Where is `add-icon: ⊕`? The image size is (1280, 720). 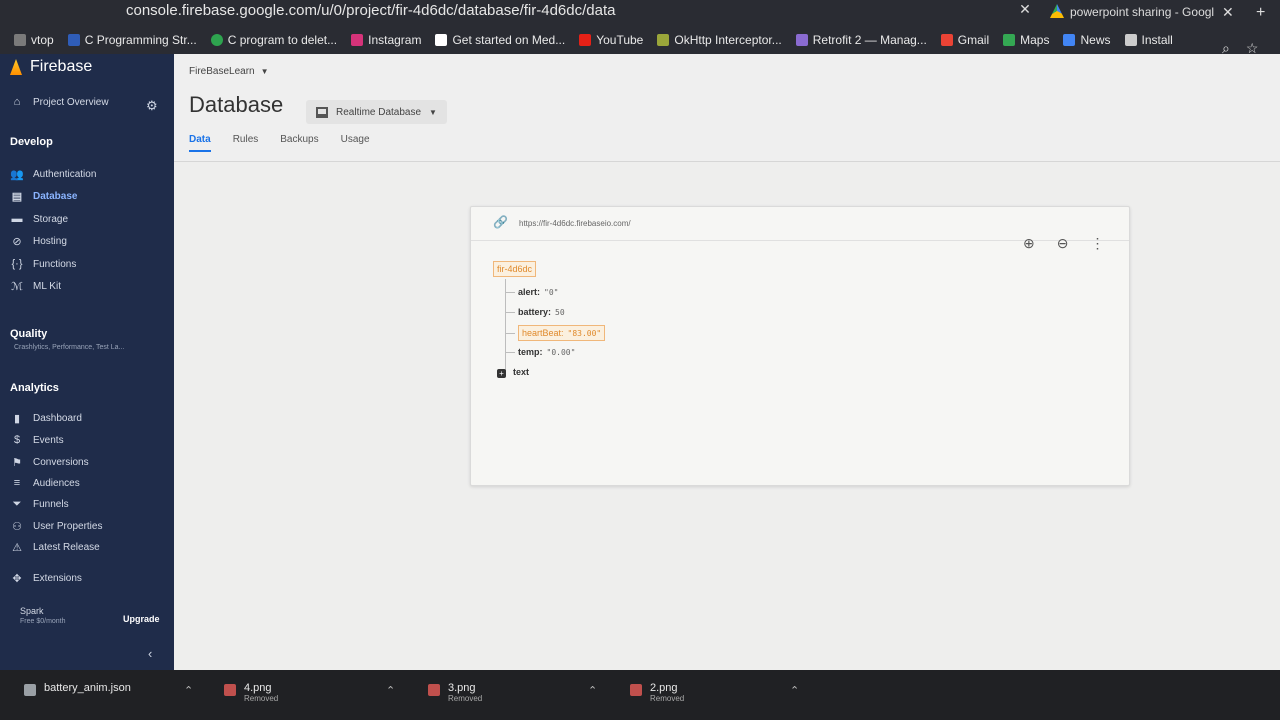 add-icon: ⊕ is located at coordinates (1029, 243).